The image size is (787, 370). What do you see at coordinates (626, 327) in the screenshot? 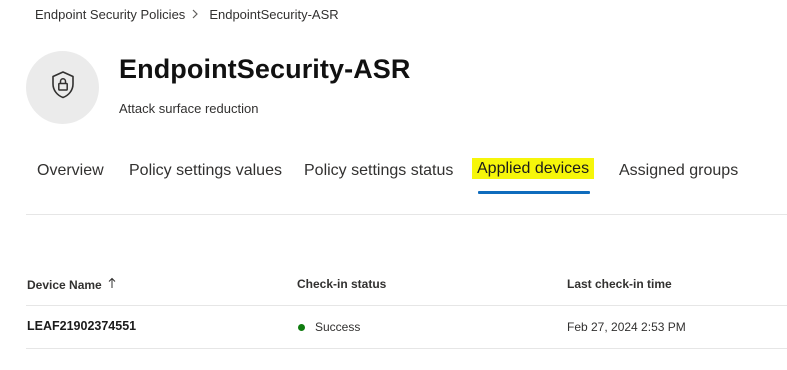
I see `last-check-in-cell: Feb 27, 2024 2:53 PM` at bounding box center [626, 327].